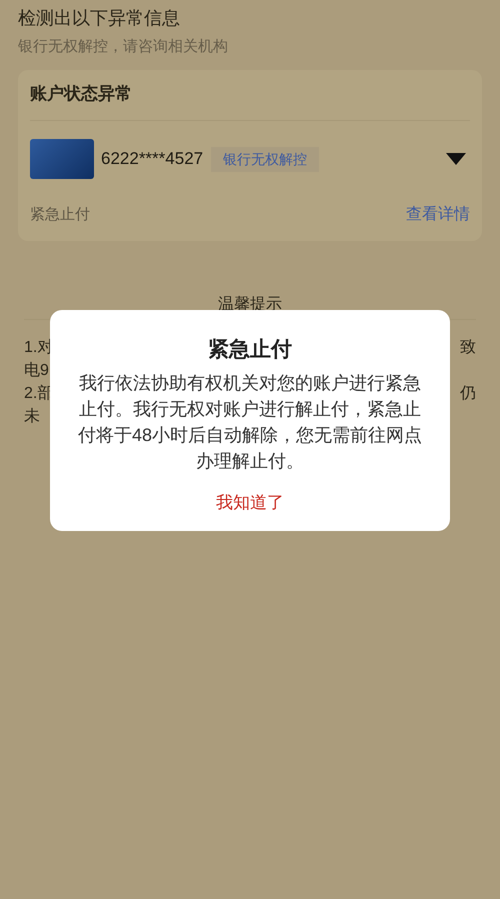  I want to click on page-subtitle: 银行无权解控，请咨询相关机构, so click(123, 47).